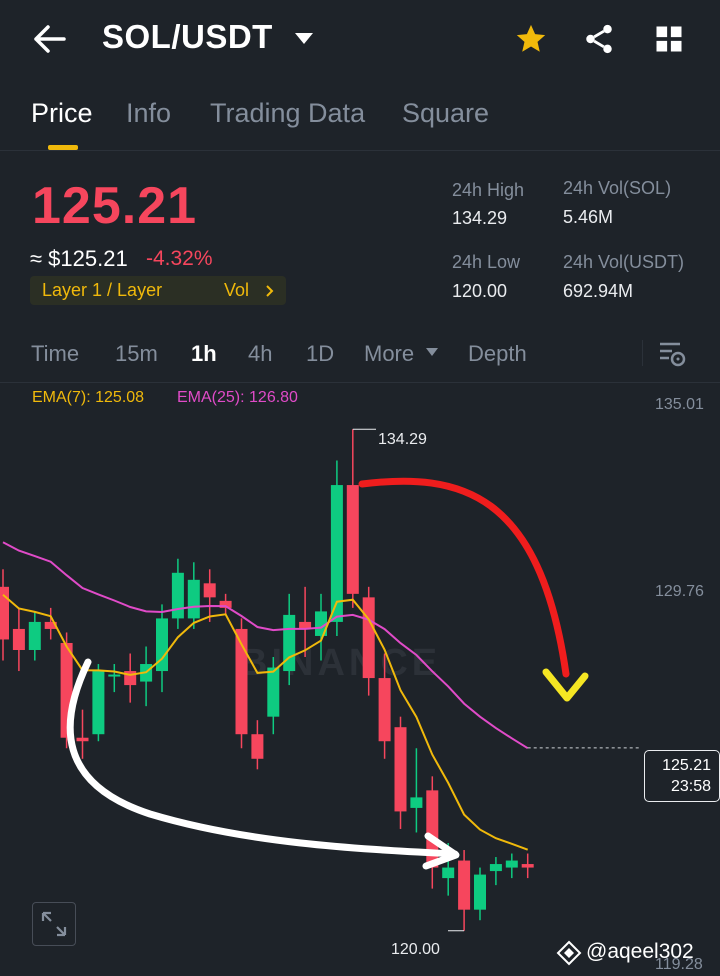  I want to click on category-tag-label: Layer 1 / Layer, so click(102, 290).